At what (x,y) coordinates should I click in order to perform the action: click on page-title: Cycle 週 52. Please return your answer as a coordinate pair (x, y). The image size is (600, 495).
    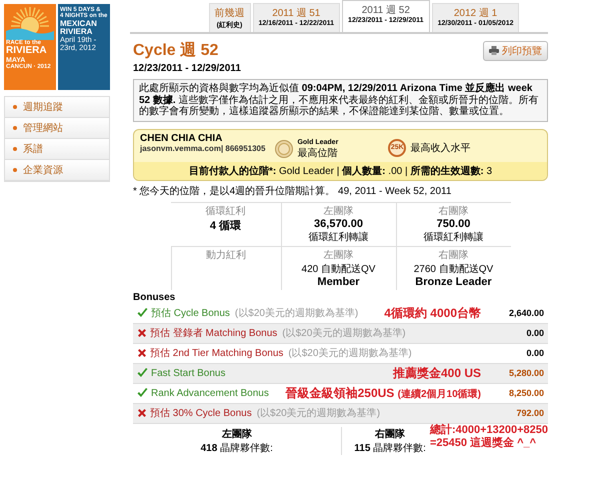
    Looking at the image, I should click on (175, 50).